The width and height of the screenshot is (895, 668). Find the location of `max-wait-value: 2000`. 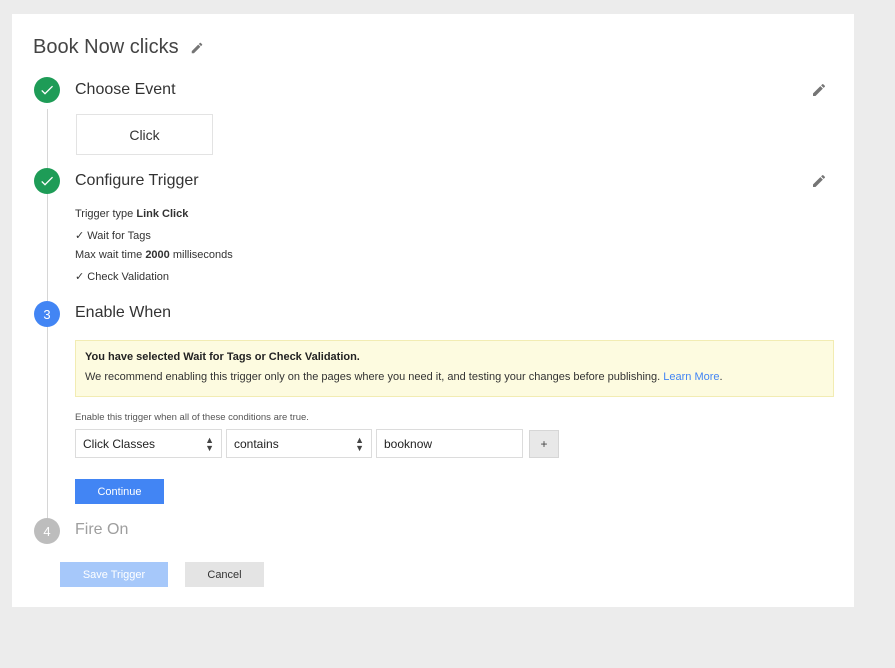

max-wait-value: 2000 is located at coordinates (157, 255).